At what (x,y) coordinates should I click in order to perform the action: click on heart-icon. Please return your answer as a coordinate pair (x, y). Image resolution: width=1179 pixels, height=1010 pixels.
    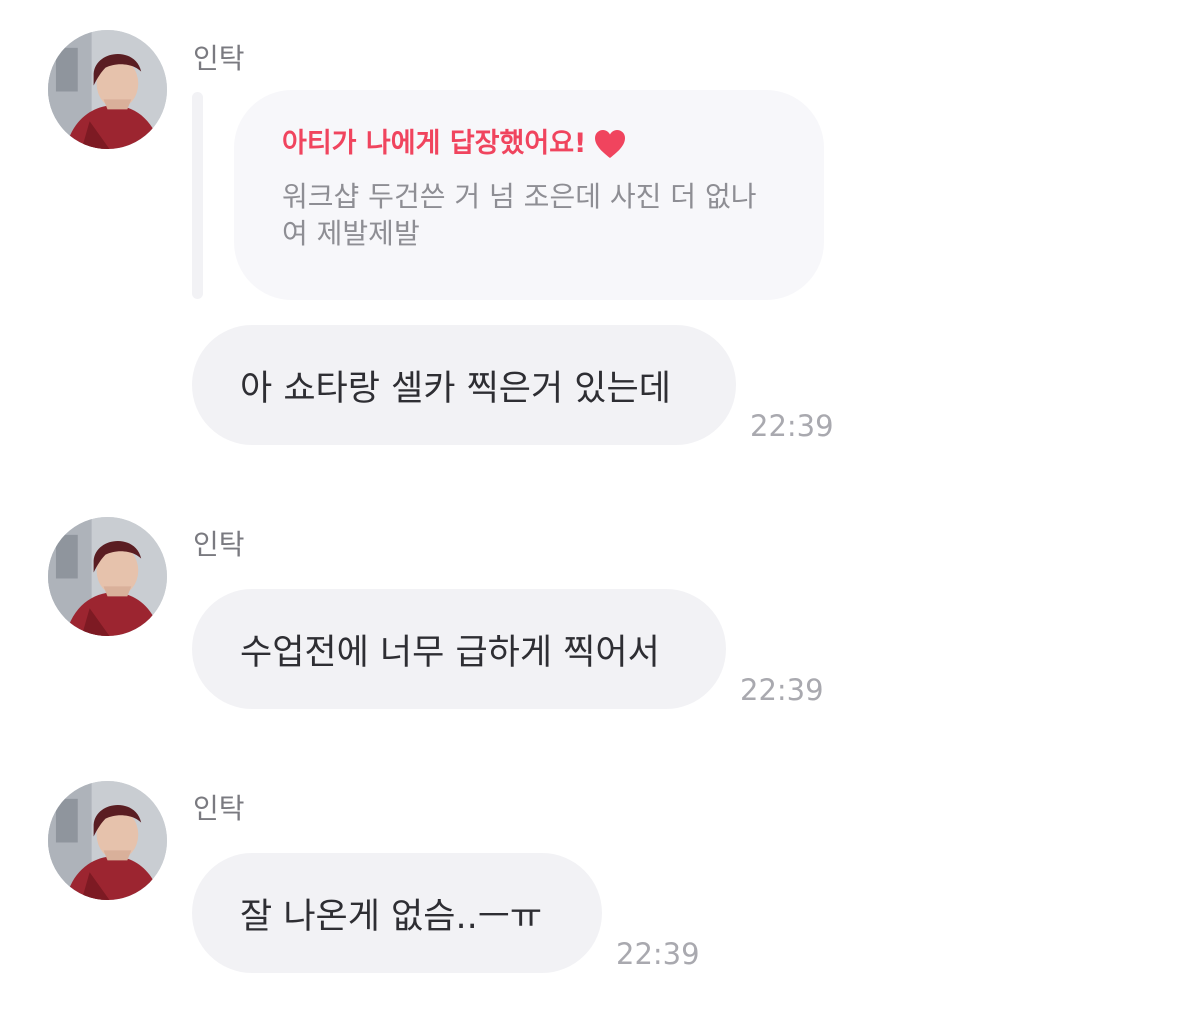
    Looking at the image, I should click on (610, 144).